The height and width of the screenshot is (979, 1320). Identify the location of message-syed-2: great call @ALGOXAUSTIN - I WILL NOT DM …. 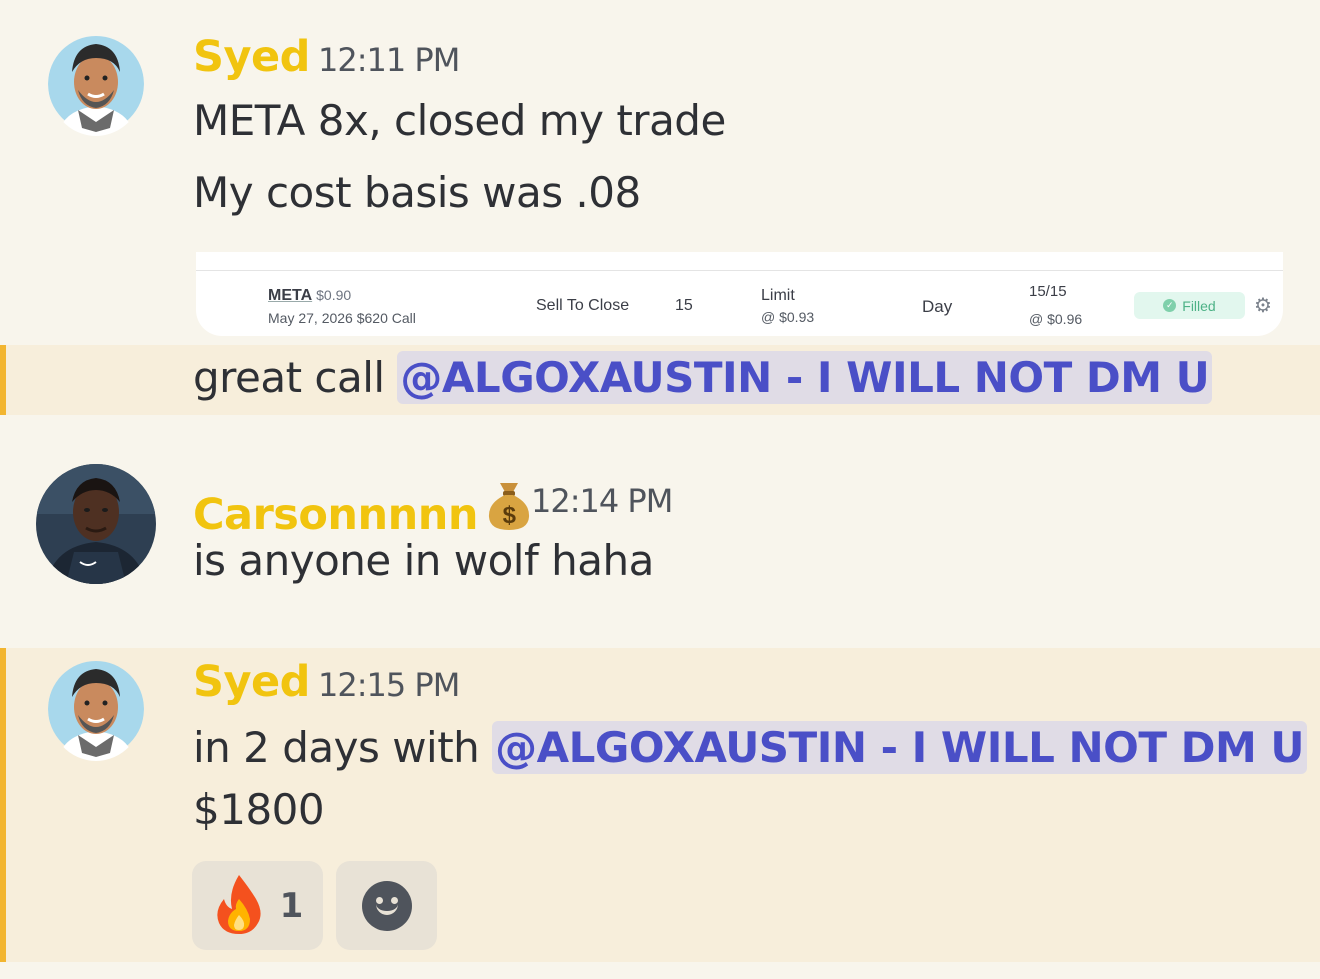
(660, 380).